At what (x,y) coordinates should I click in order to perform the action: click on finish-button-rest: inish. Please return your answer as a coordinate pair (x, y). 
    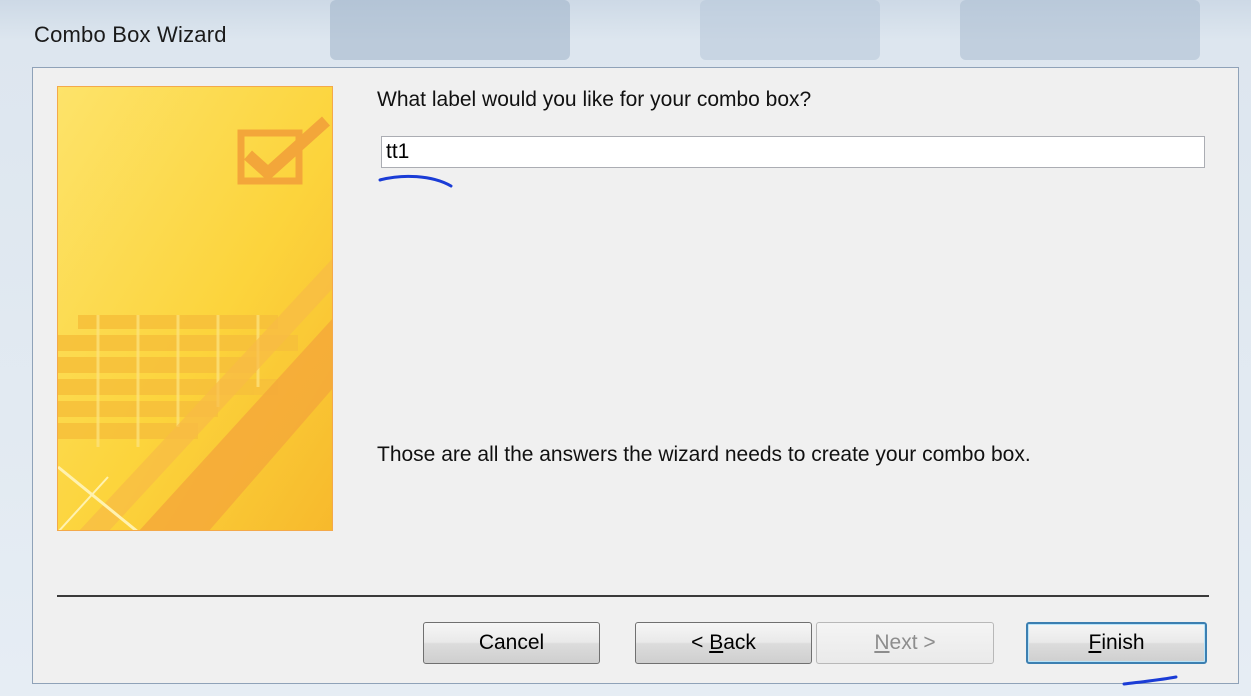
    Looking at the image, I should click on (1123, 642).